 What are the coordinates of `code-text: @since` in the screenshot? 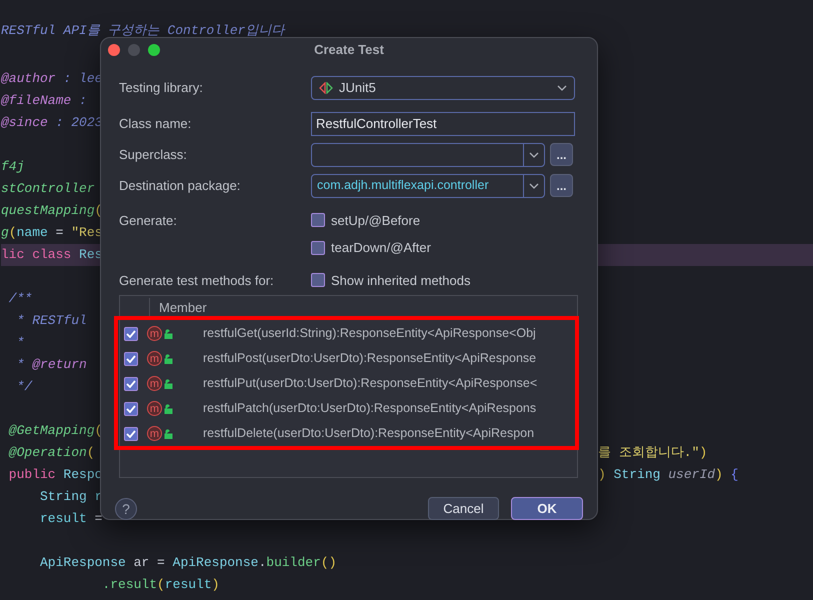 It's located at (24, 123).